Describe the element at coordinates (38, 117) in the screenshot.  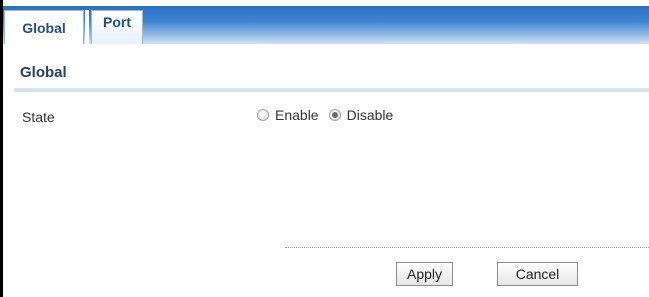
I see `state-label: State` at that location.